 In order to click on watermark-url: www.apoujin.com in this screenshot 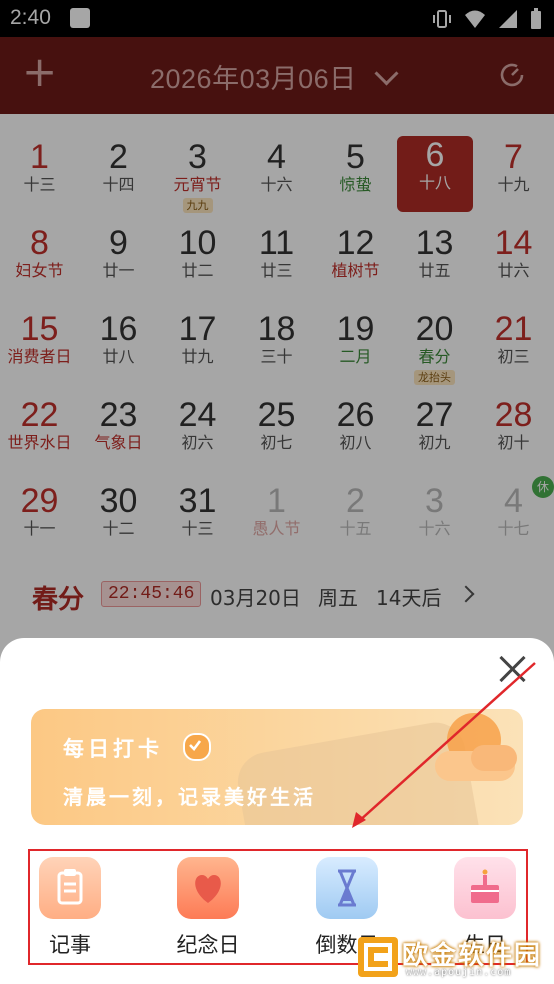, I will do `click(459, 972)`.